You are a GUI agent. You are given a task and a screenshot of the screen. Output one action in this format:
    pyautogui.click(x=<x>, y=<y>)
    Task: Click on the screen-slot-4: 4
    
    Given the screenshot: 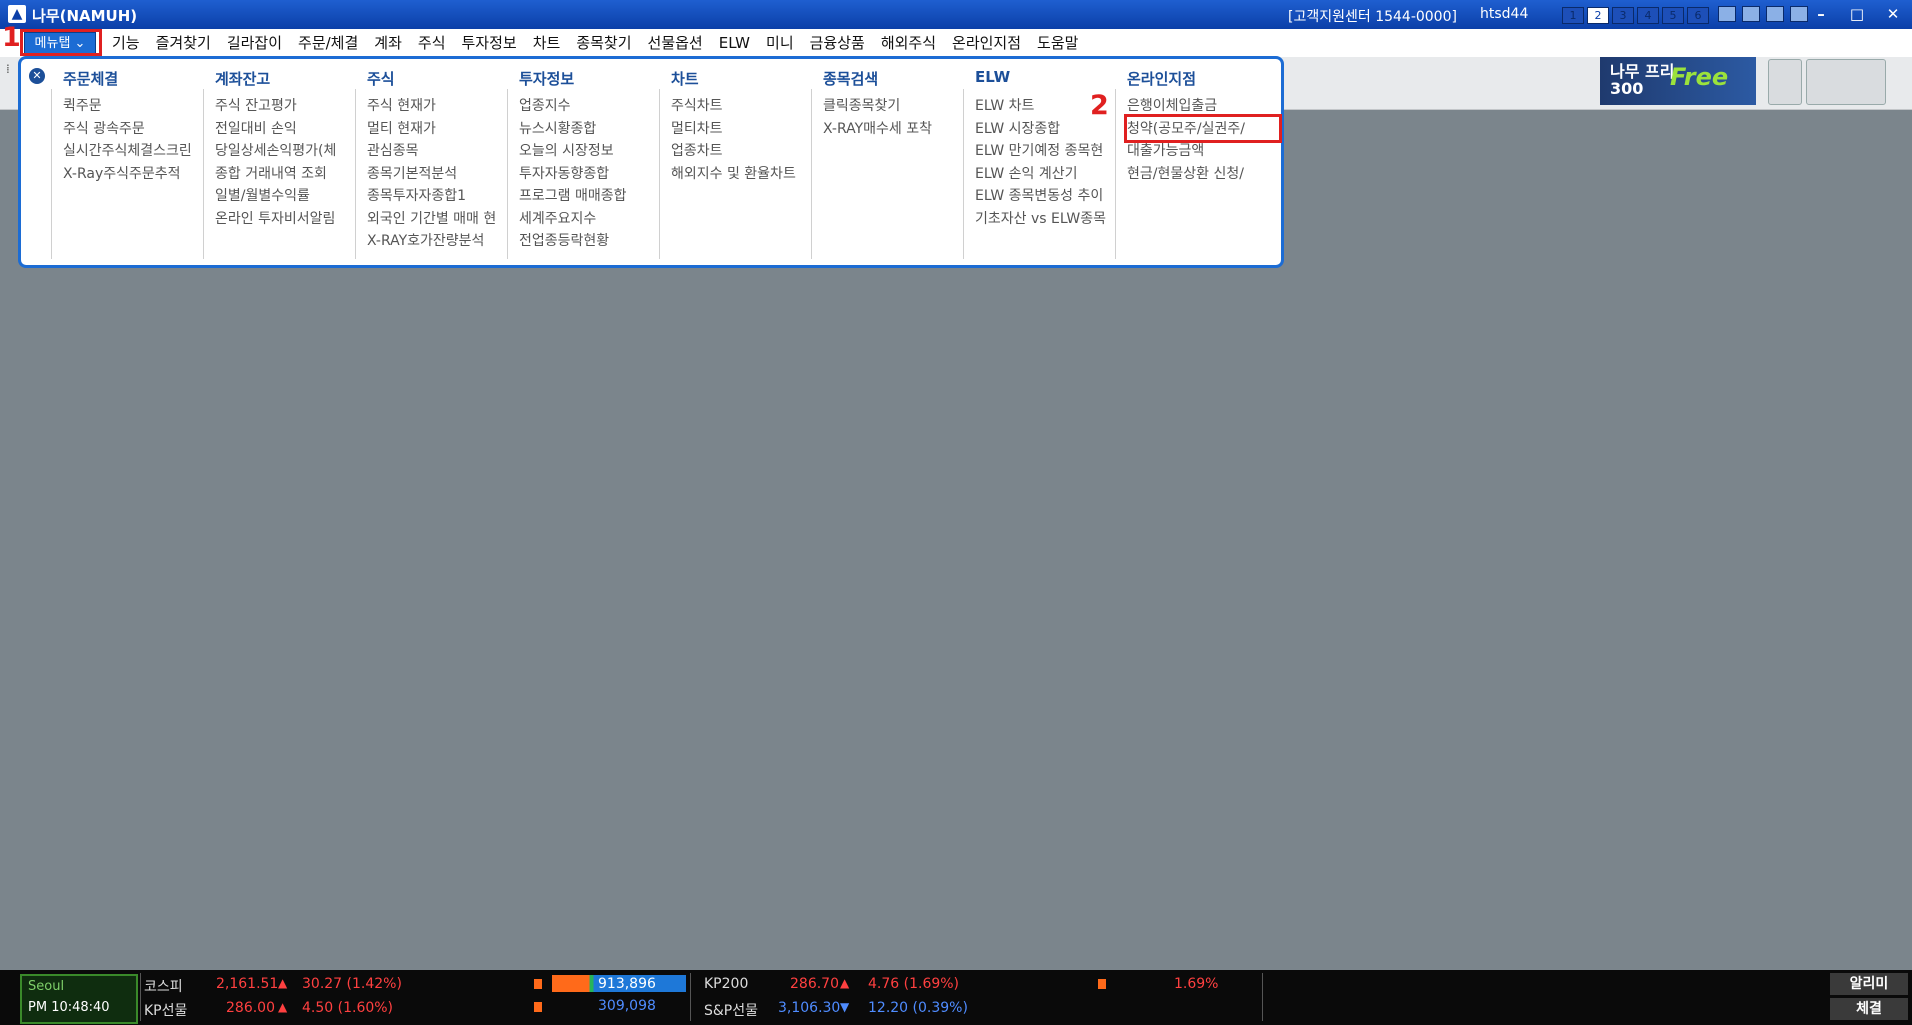 What is the action you would take?
    pyautogui.click(x=1648, y=15)
    